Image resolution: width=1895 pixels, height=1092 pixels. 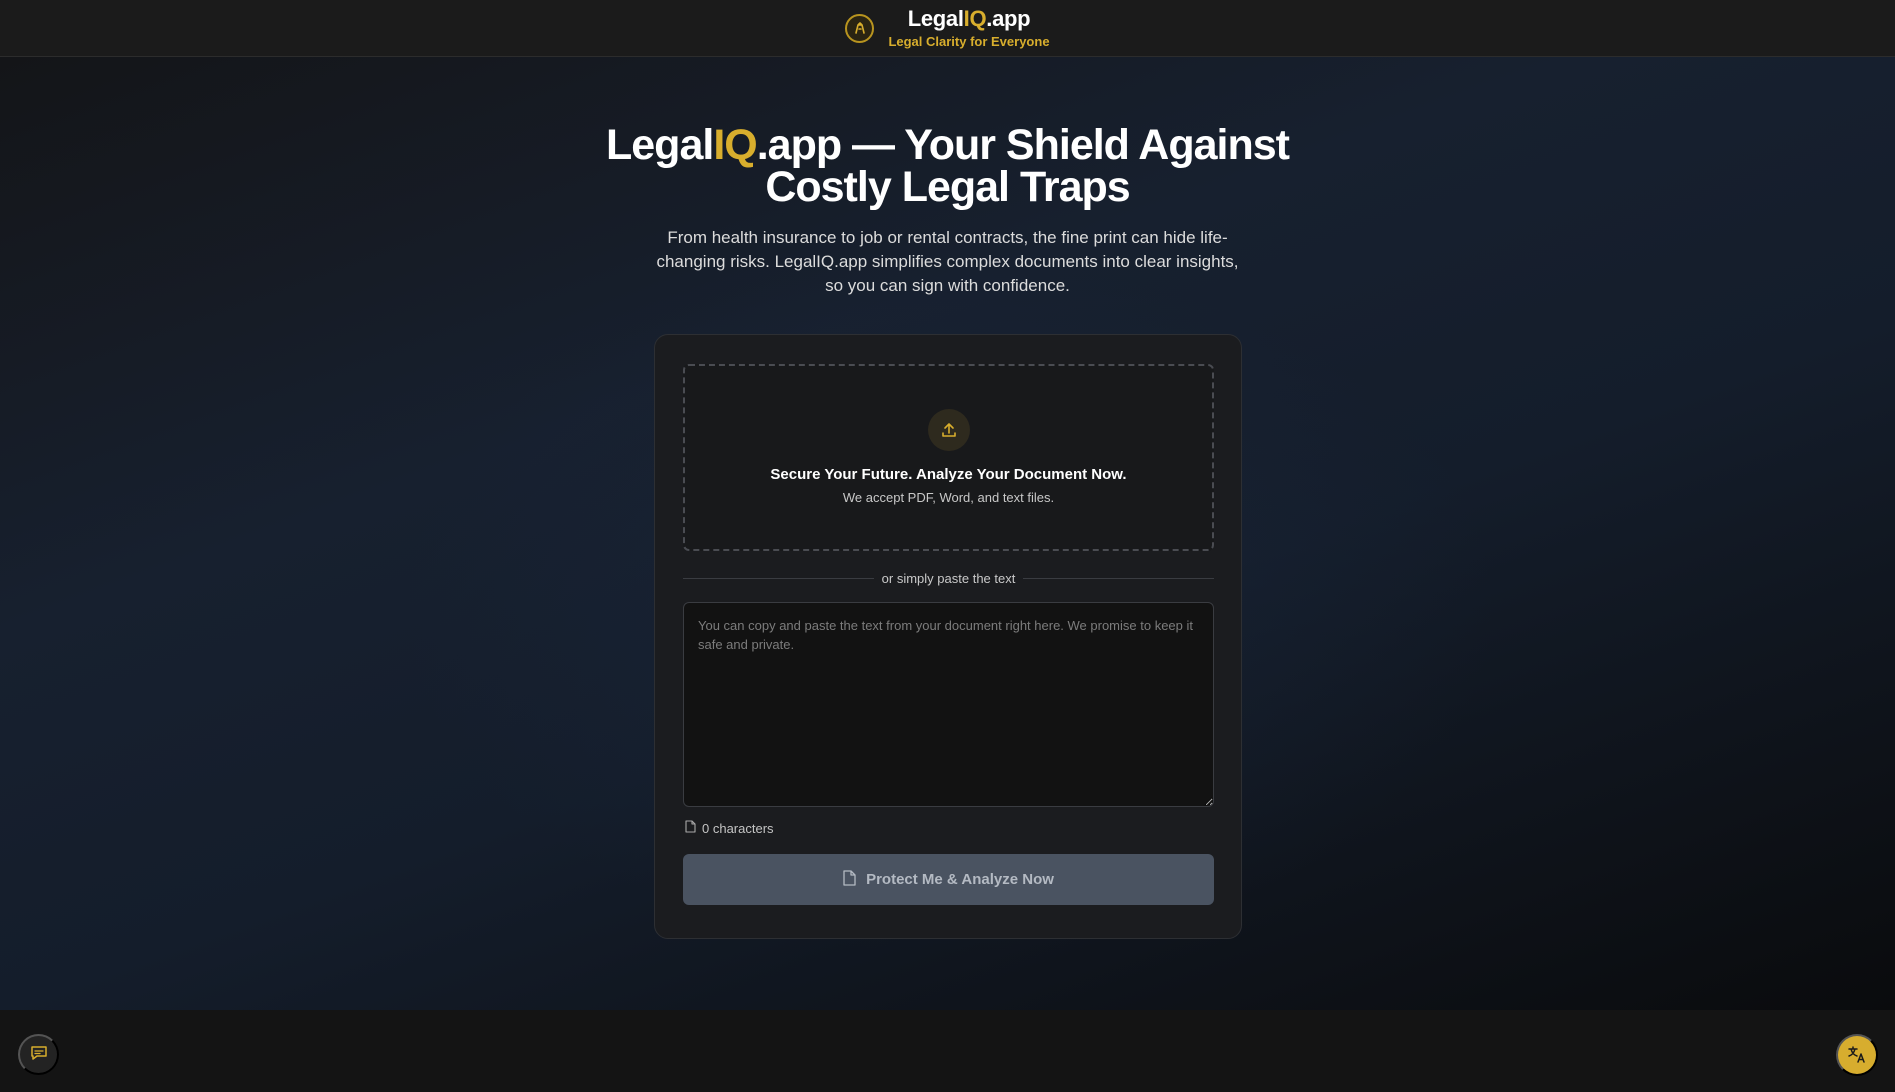 I want to click on brand-name-prefix: Legal, so click(x=935, y=18).